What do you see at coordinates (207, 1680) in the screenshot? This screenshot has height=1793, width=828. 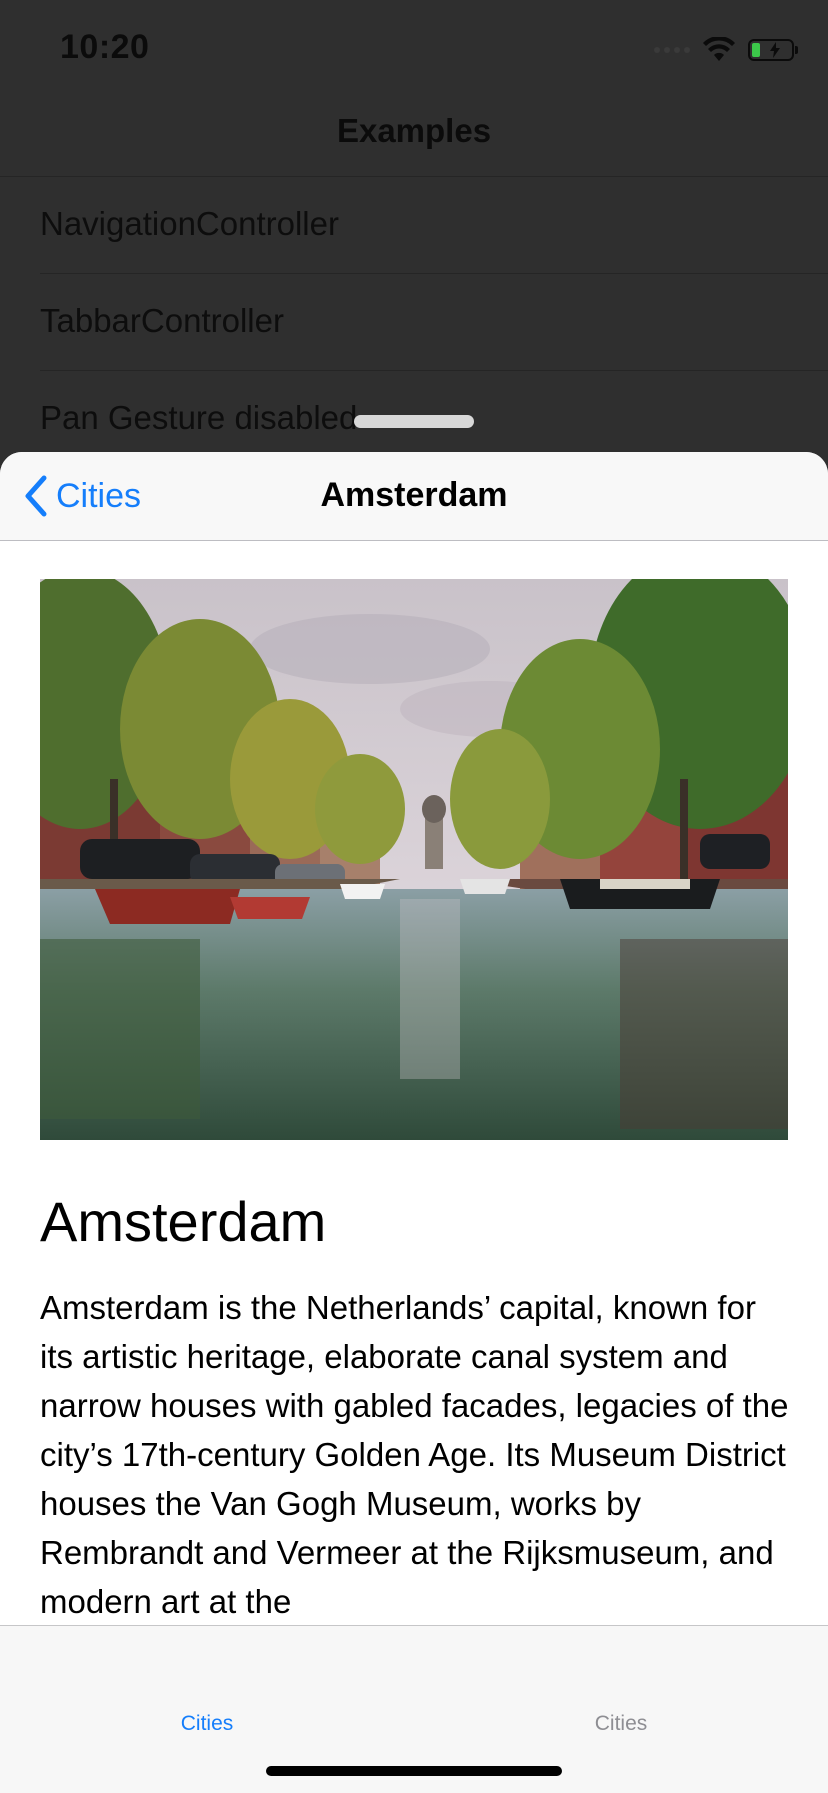 I see `tab-cities-first: Cities` at bounding box center [207, 1680].